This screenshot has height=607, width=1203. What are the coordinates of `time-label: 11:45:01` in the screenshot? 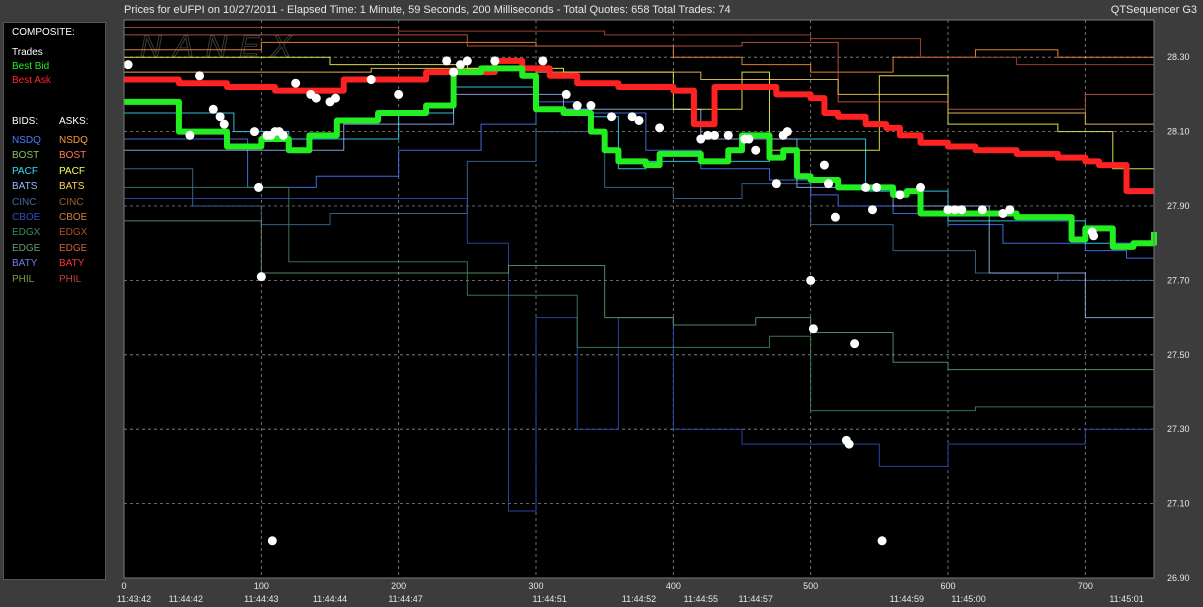 It's located at (1126, 599).